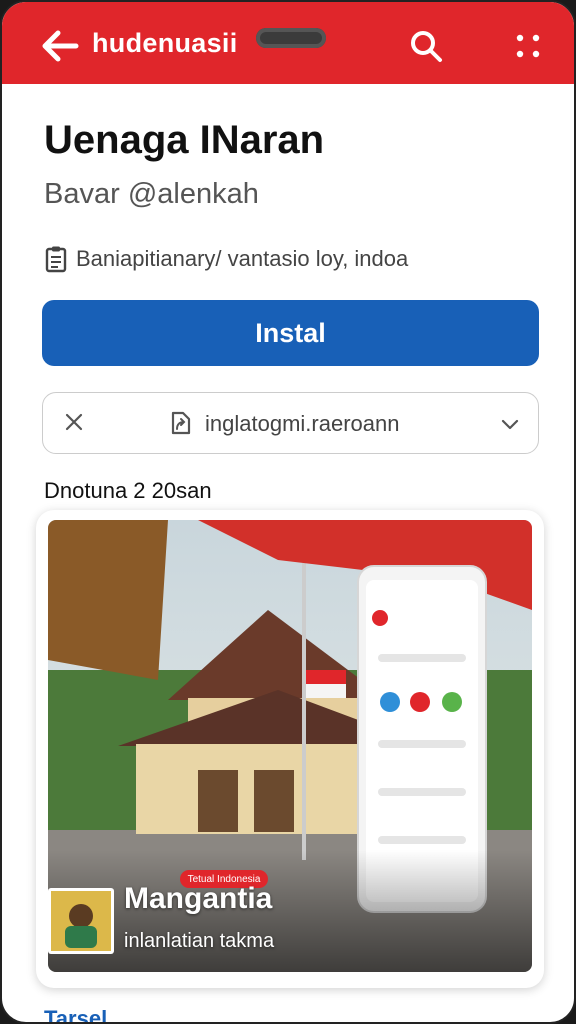 This screenshot has width=576, height=1024. Describe the element at coordinates (81, 921) in the screenshot. I see `app-icon` at that location.